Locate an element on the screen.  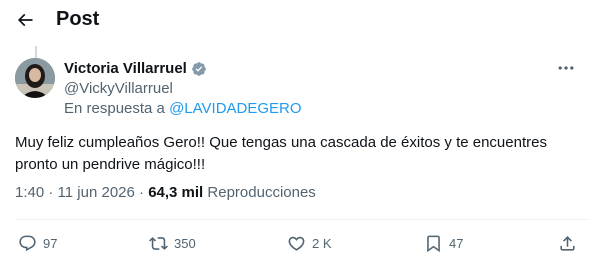
reply-context: En respuesta a @LAVIDADEGERO is located at coordinates (183, 108).